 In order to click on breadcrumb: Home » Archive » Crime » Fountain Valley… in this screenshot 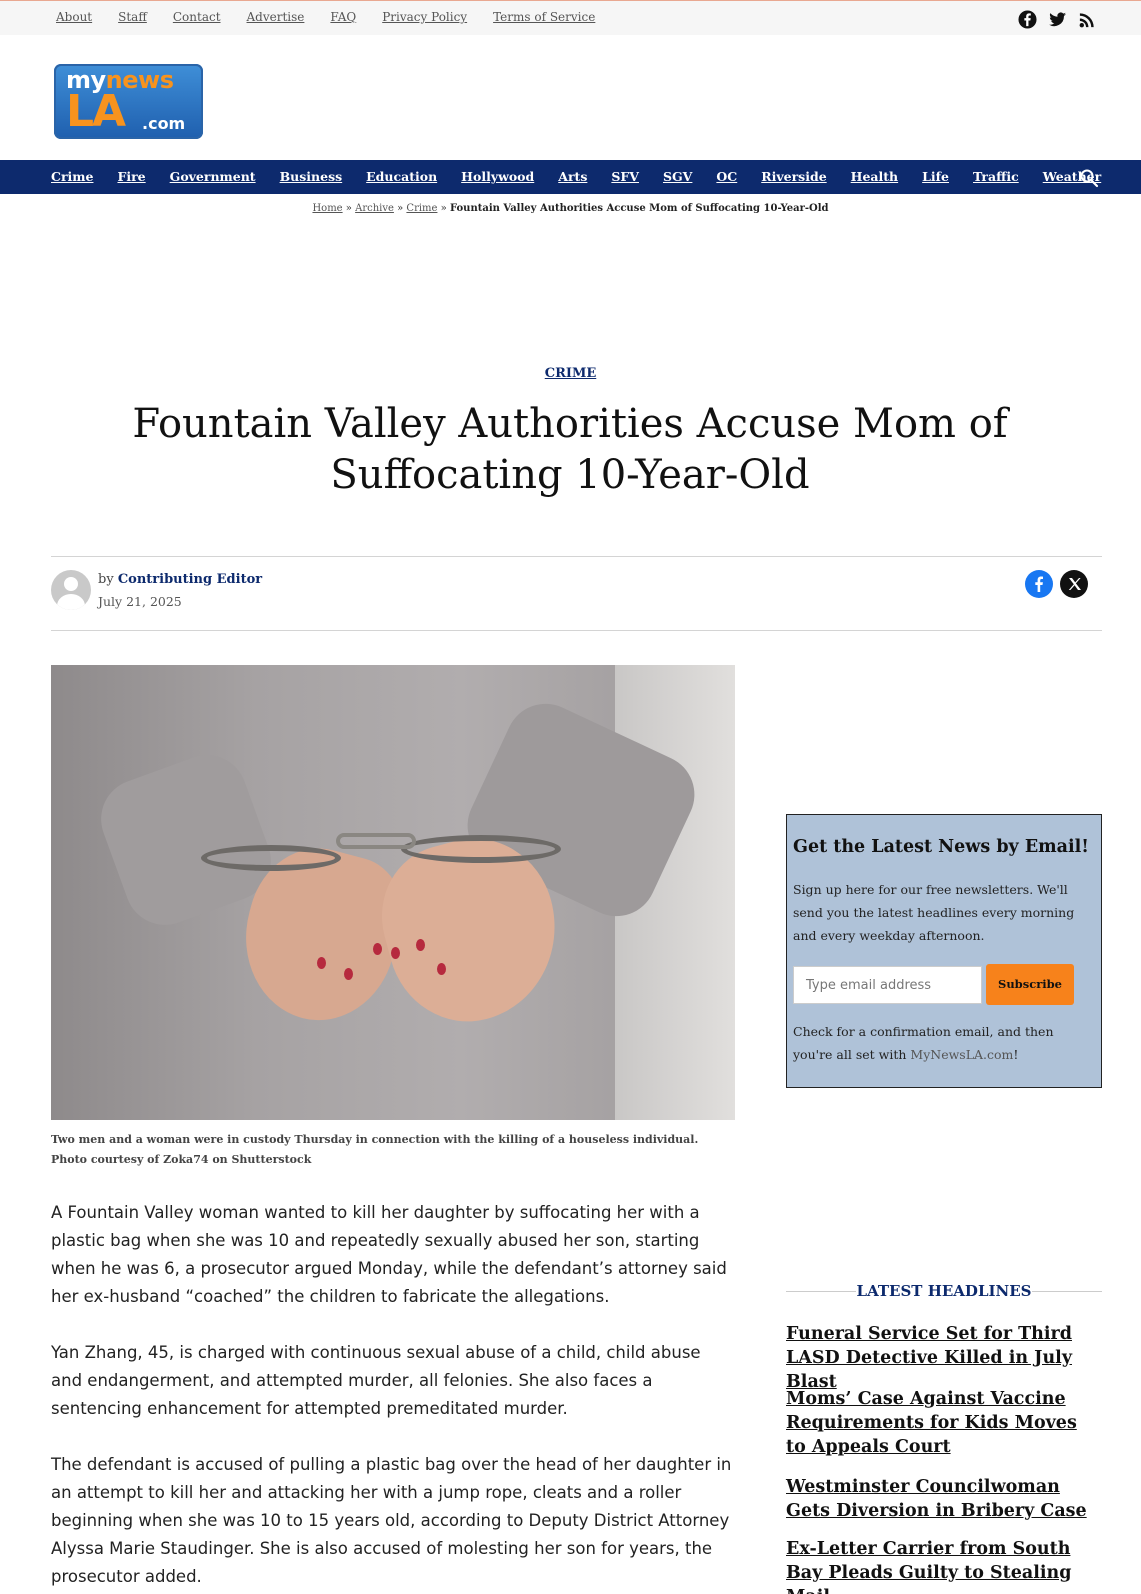, I will do `click(570, 208)`.